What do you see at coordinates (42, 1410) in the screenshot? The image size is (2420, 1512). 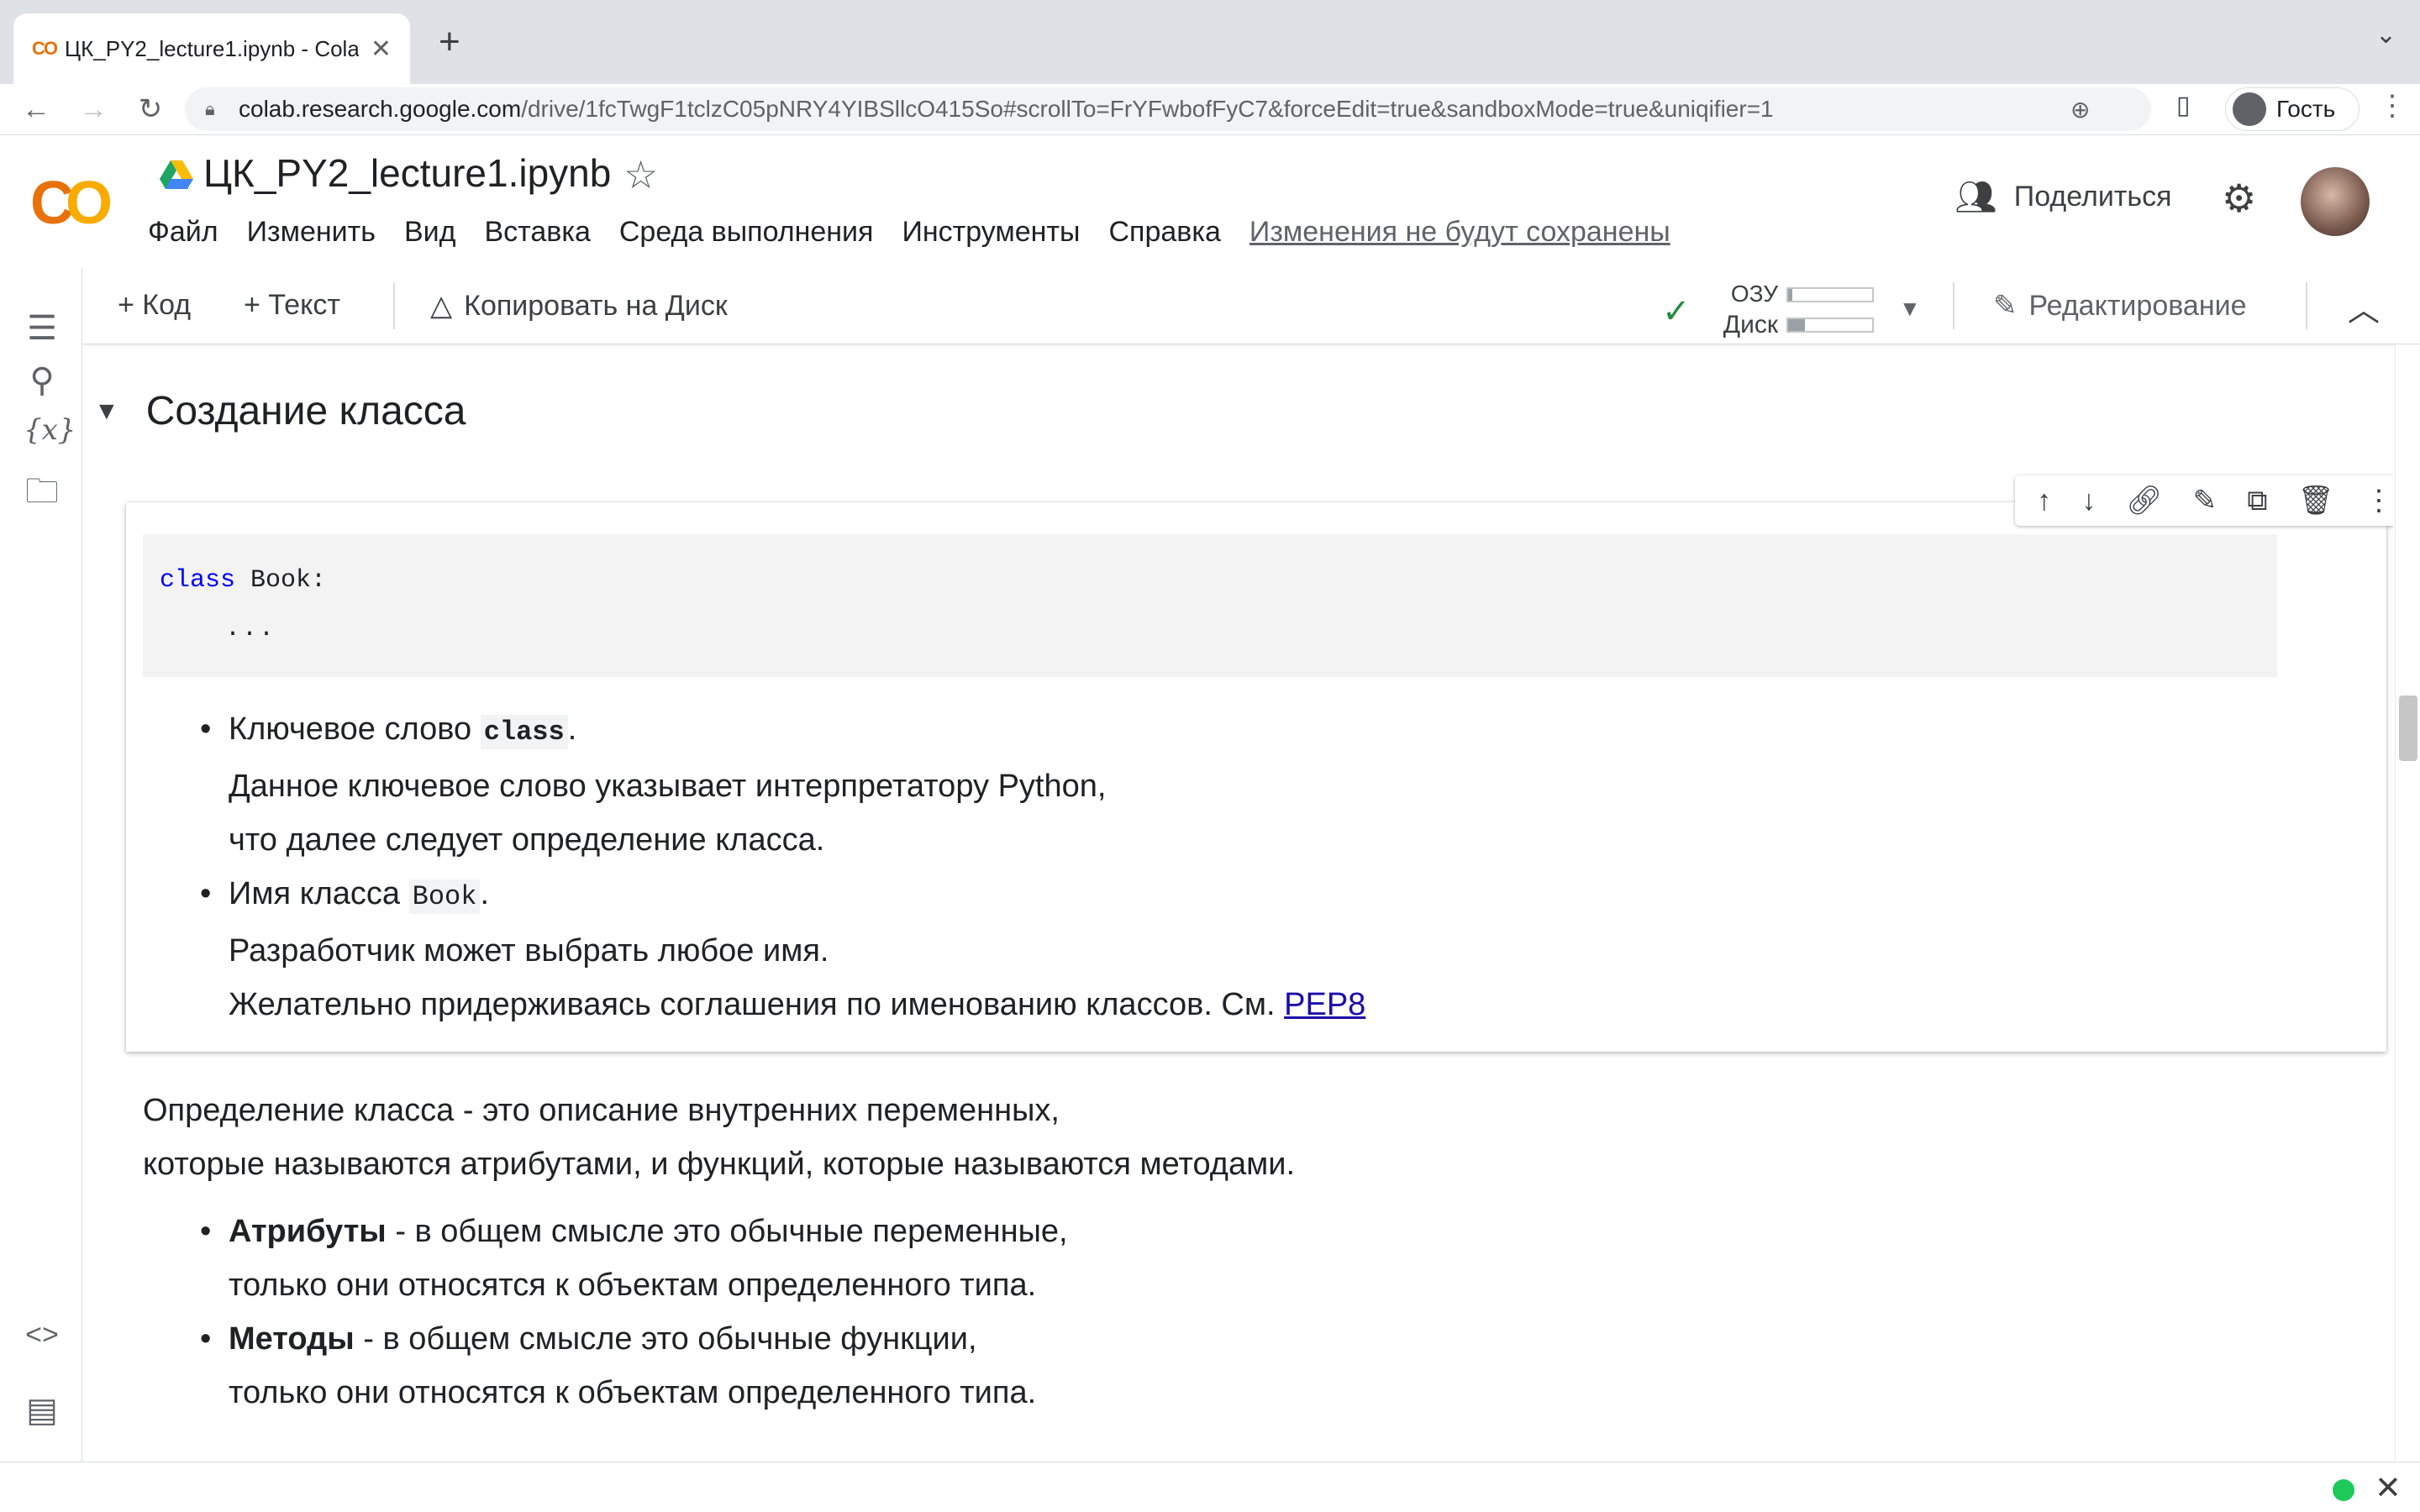 I see `terminal-icon: ▤` at bounding box center [42, 1410].